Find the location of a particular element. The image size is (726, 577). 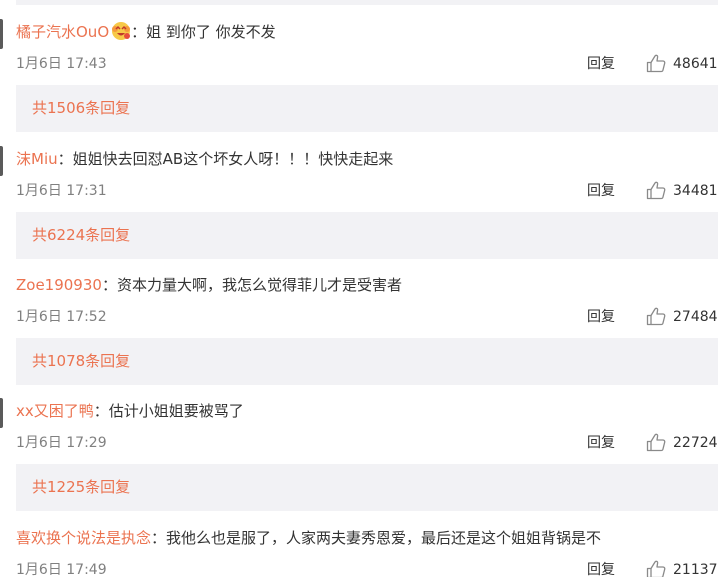

comment-username: 沫Miu is located at coordinates (37, 159).